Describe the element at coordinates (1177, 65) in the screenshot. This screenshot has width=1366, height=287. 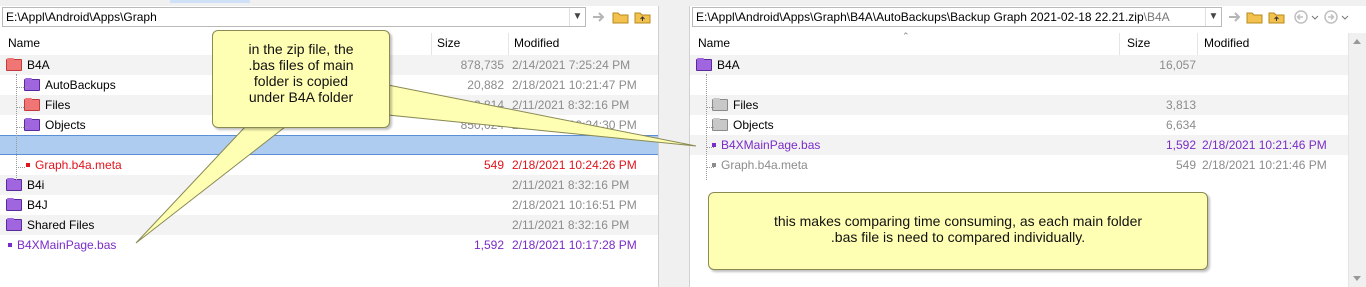
I see `file-size: 16,057` at that location.